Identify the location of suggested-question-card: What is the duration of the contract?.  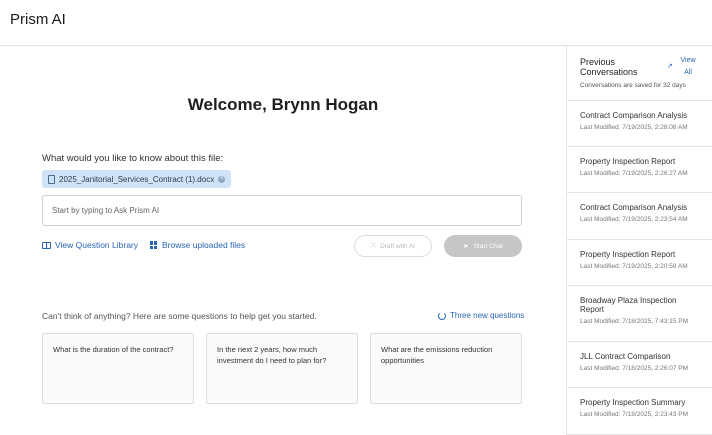
(118, 368).